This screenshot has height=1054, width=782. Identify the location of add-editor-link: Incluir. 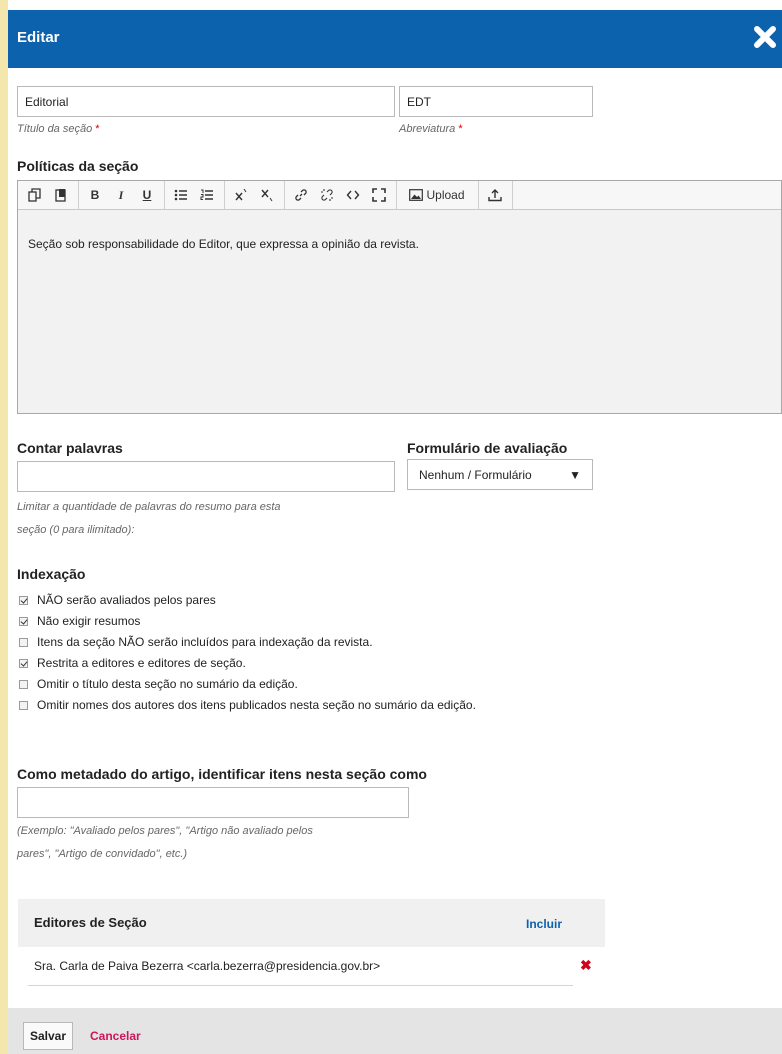
(544, 924).